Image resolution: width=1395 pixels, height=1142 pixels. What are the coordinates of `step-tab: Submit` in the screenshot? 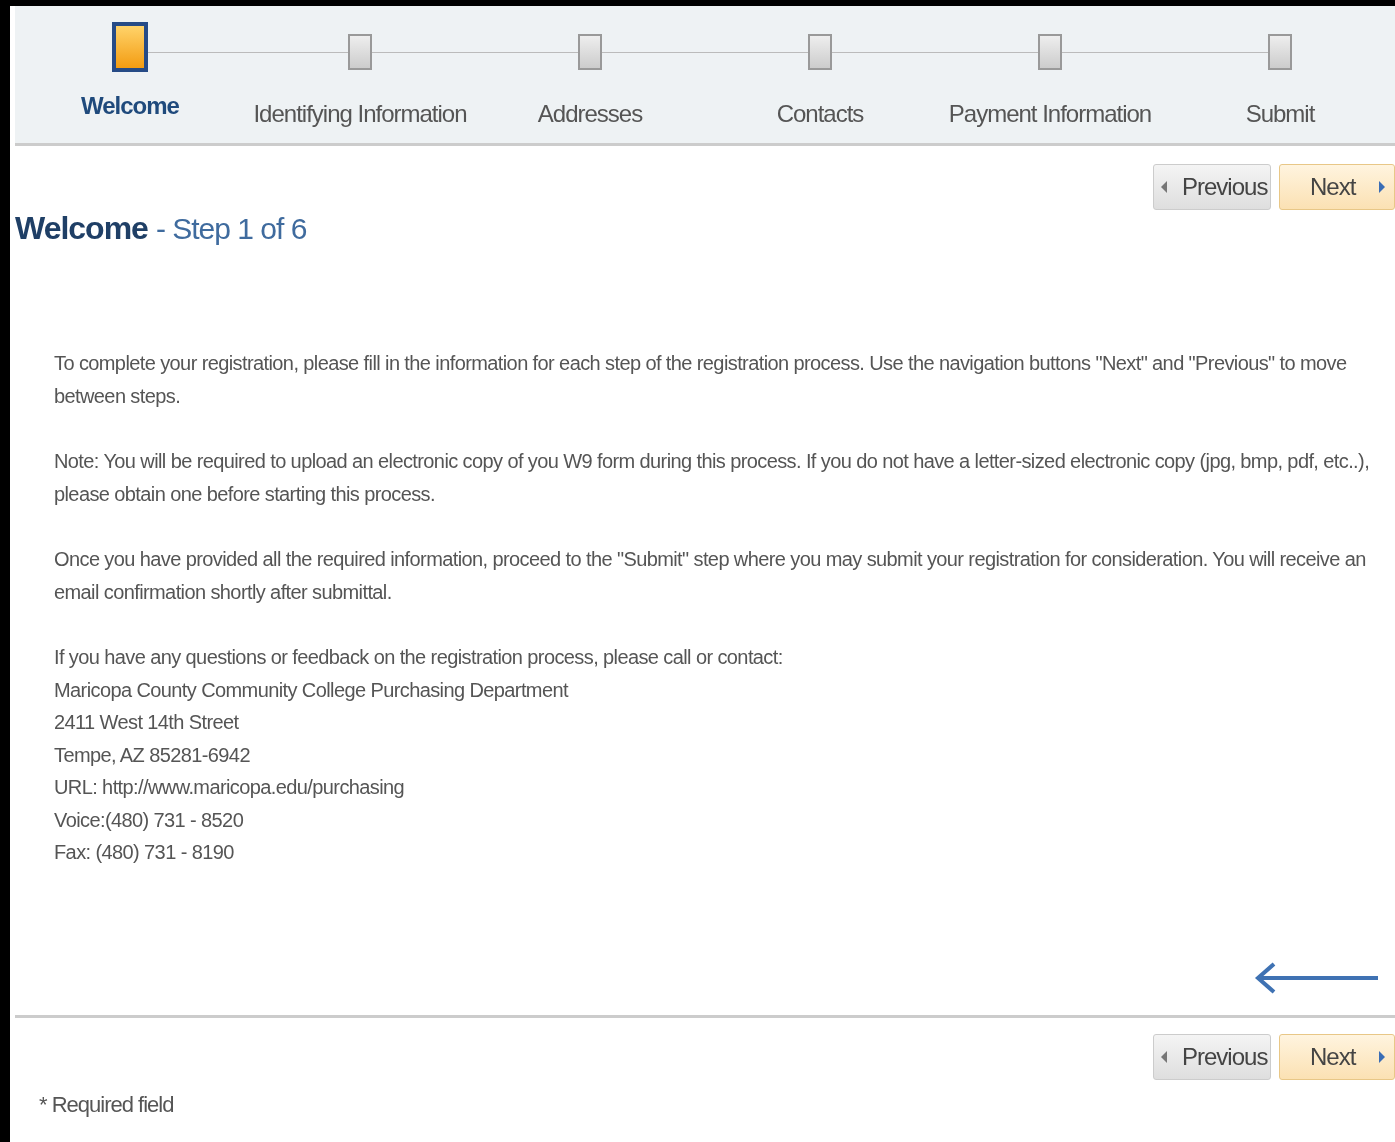 It's located at (1280, 114).